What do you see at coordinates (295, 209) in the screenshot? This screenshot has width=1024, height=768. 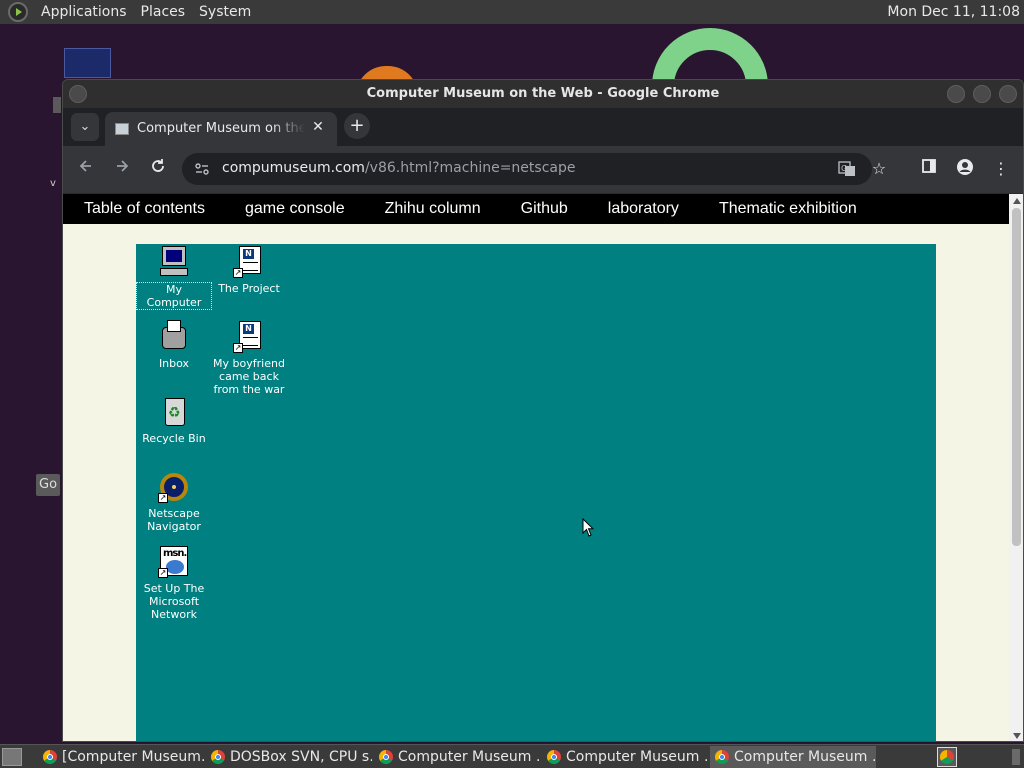 I see `nav-link-game-console: game console` at bounding box center [295, 209].